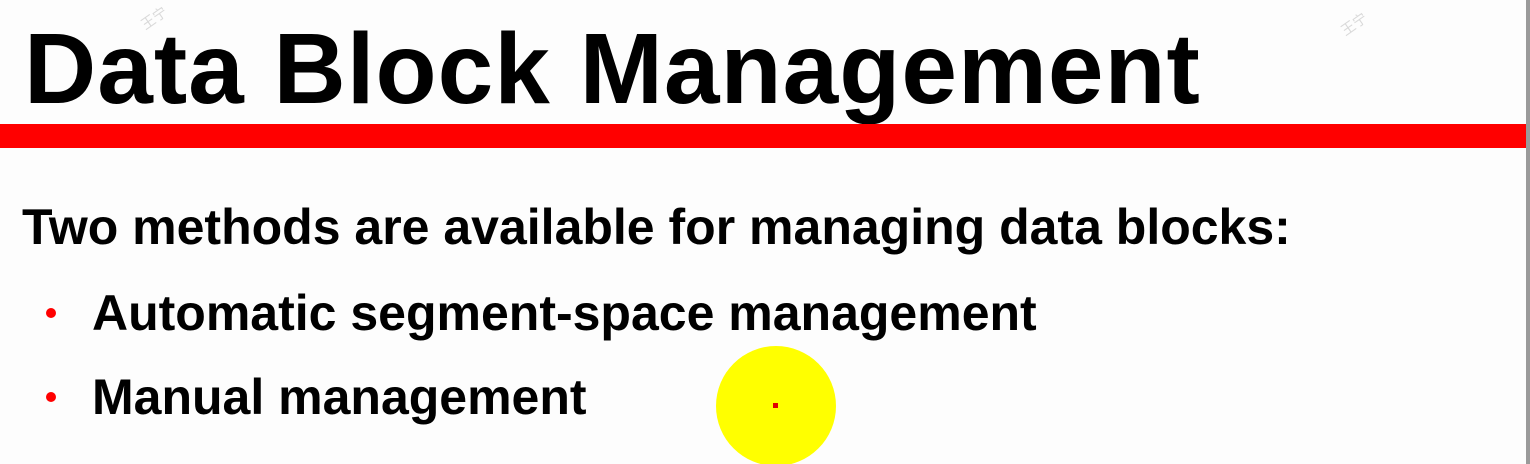 Image resolution: width=1530 pixels, height=464 pixels. Describe the element at coordinates (564, 313) in the screenshot. I see `bullet-text: Automatic segment-space management` at that location.